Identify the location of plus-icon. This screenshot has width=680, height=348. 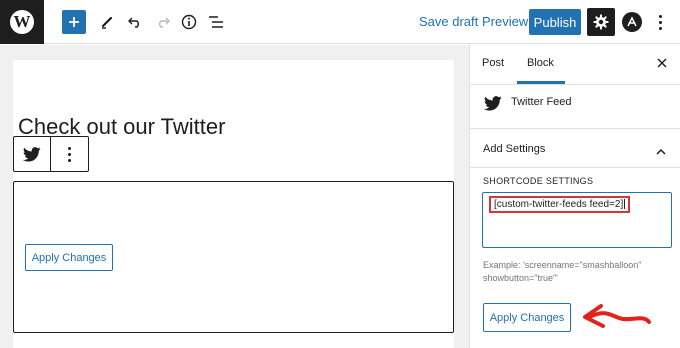
(74, 22).